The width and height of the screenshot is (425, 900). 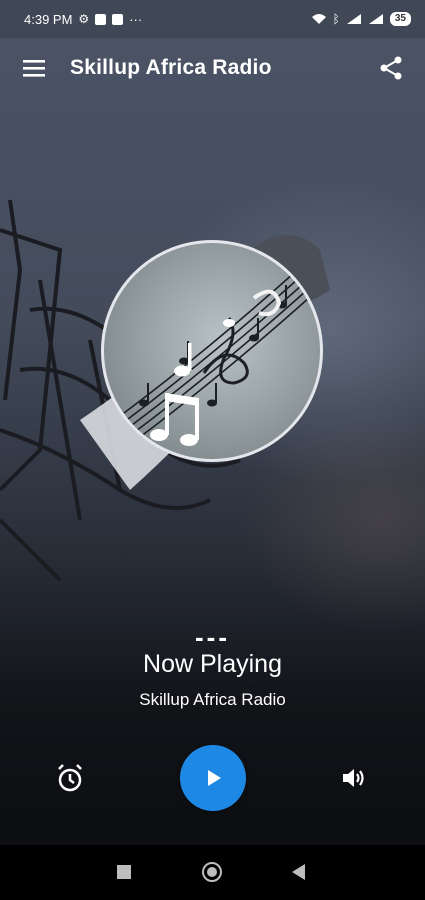 I want to click on status-time: 4:39 PM, so click(x=48, y=19).